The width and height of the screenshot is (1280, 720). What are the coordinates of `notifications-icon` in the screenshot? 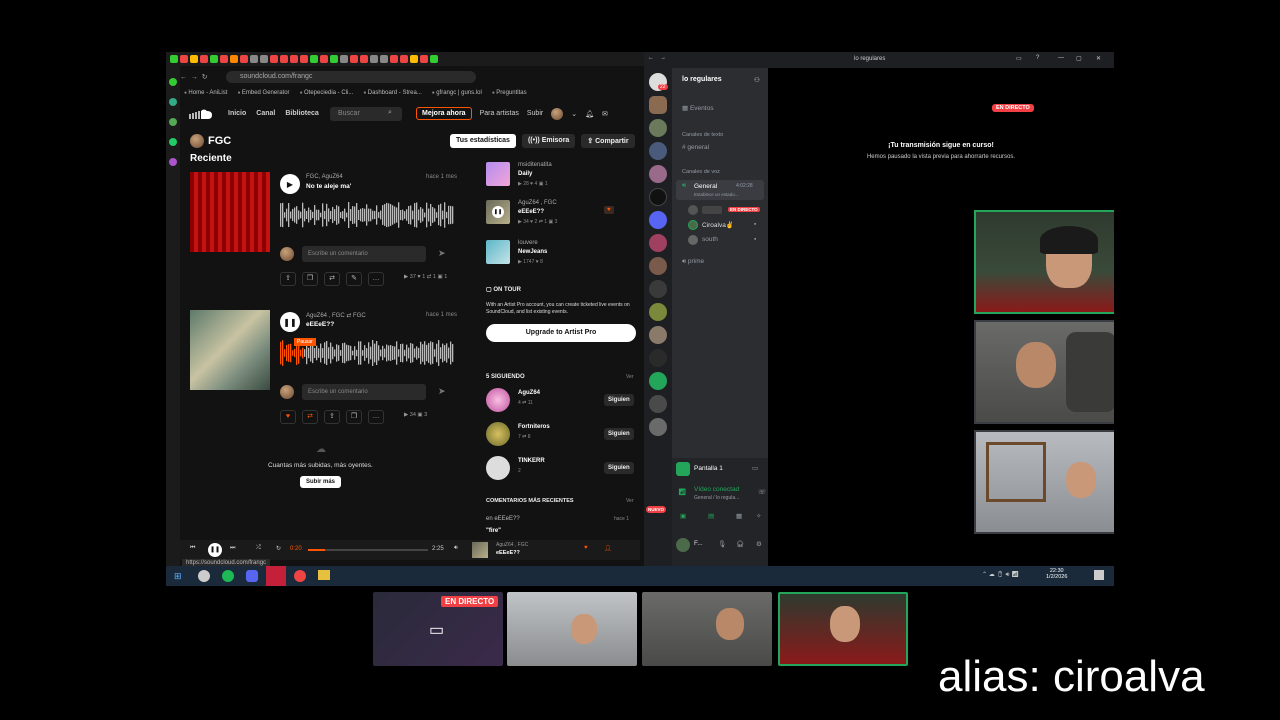 It's located at (1099, 575).